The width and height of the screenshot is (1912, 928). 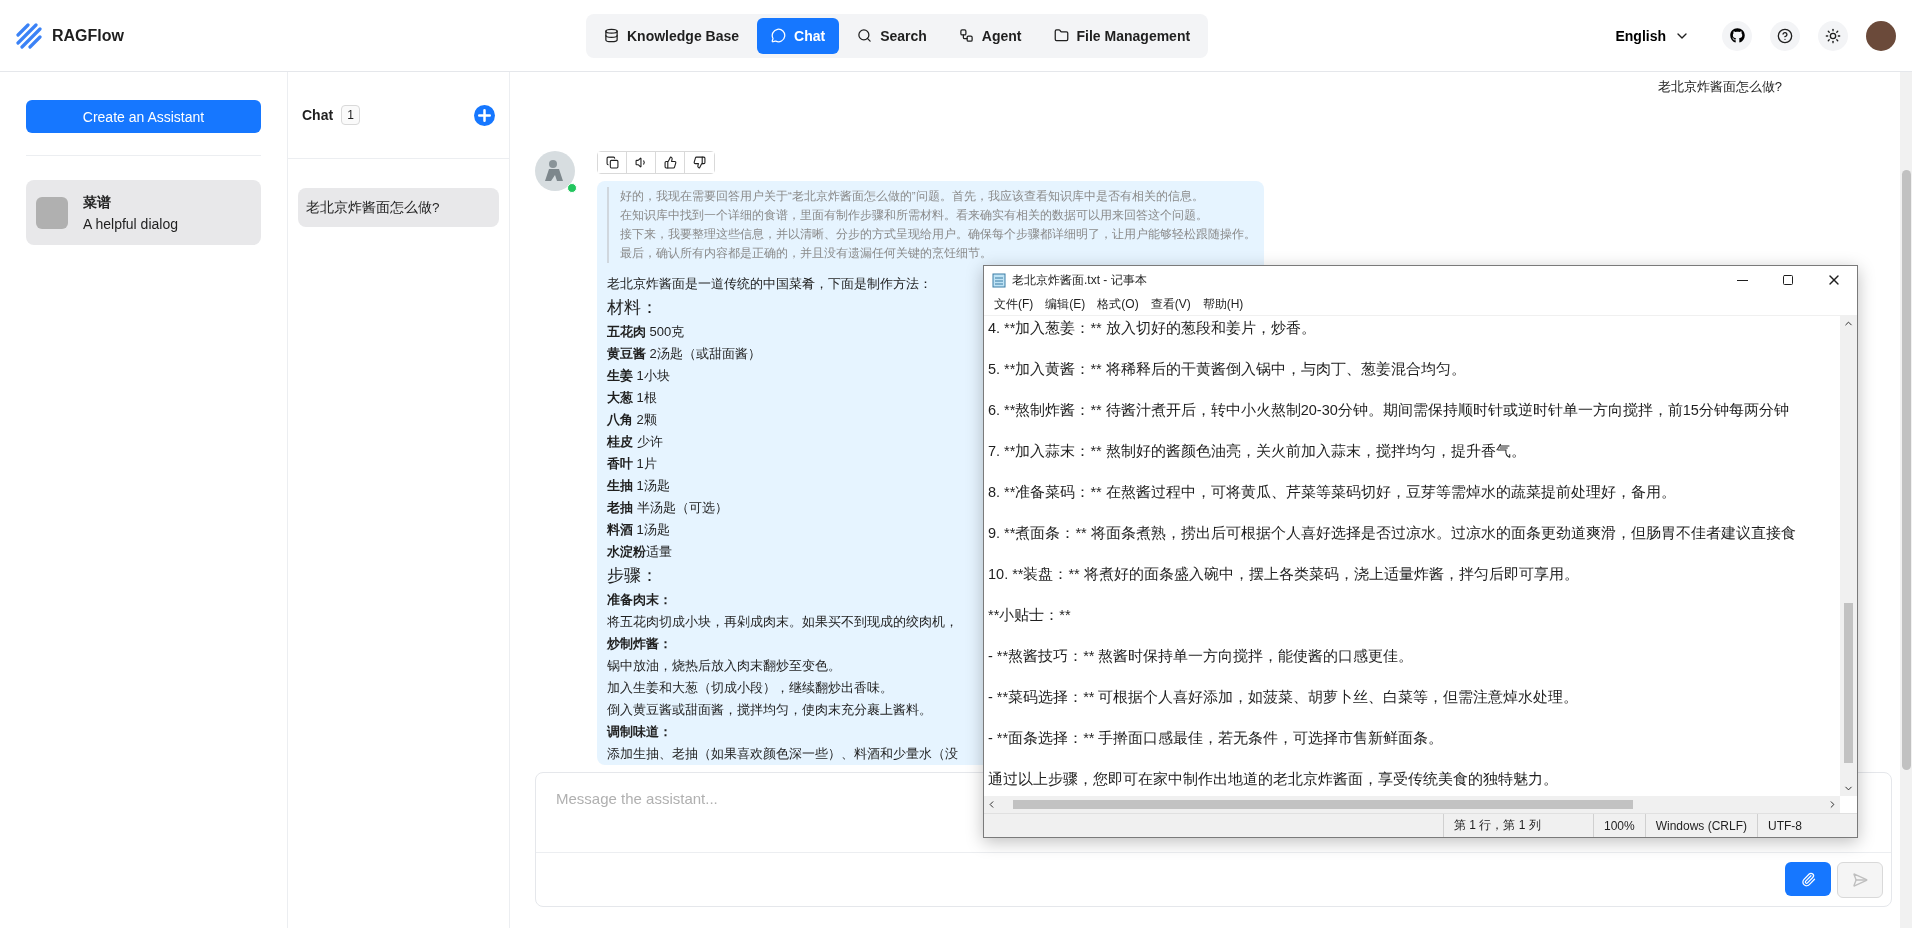 I want to click on step-heading: 调制味道：, so click(x=639, y=732).